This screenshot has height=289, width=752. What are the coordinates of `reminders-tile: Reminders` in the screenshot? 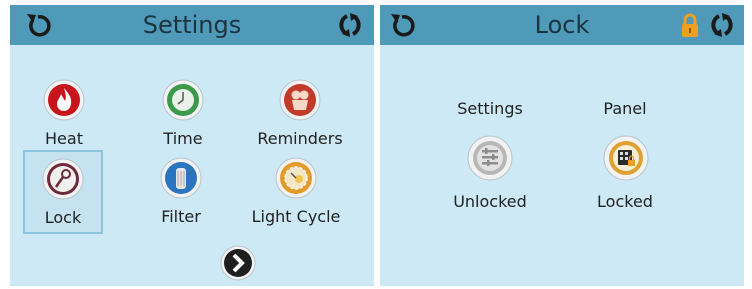 It's located at (300, 115).